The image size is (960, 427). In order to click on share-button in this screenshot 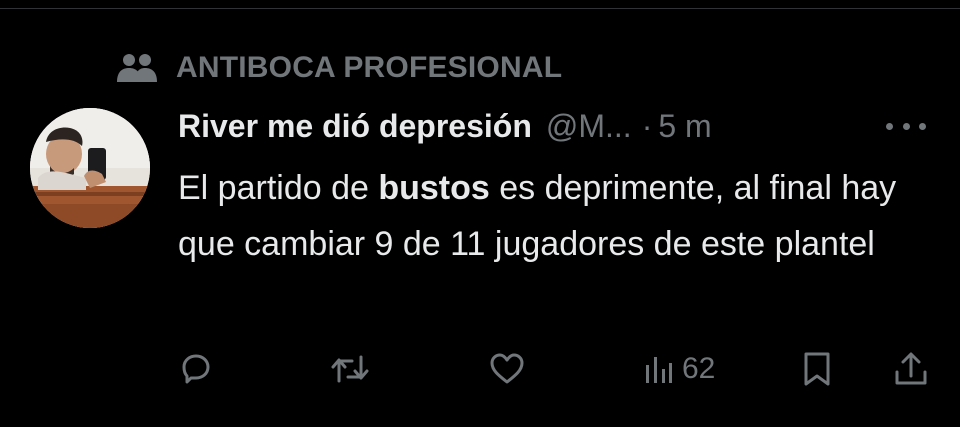, I will do `click(911, 369)`.